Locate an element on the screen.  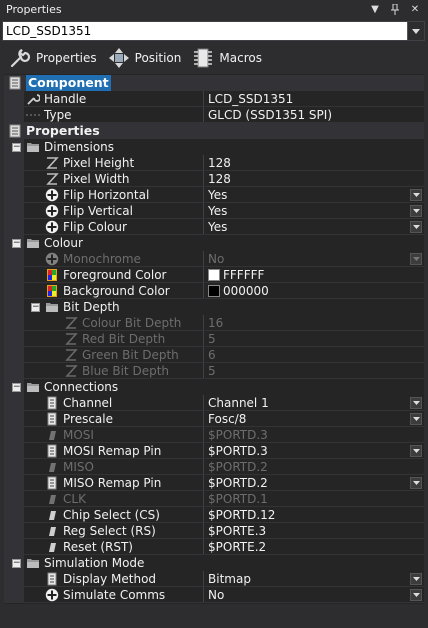
property-row: Chip Select (CS) $PORTD.12 is located at coordinates (214, 515).